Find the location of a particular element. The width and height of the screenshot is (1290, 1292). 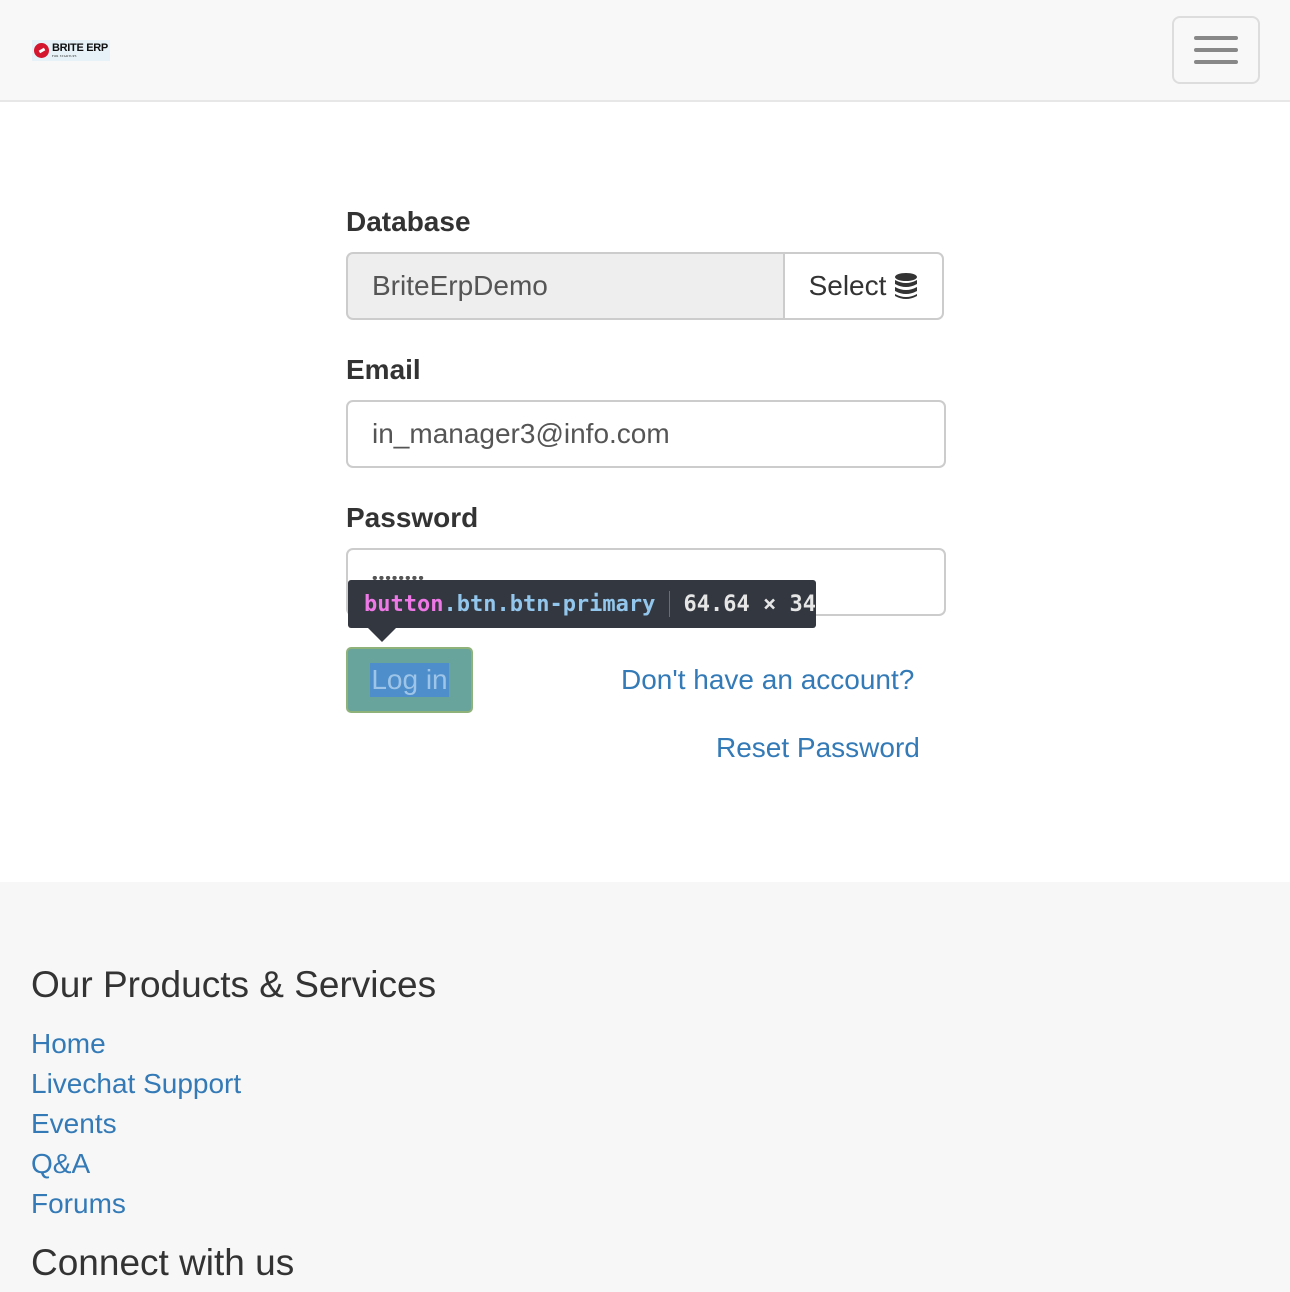

brand-name: BRITE ERP is located at coordinates (80, 48).